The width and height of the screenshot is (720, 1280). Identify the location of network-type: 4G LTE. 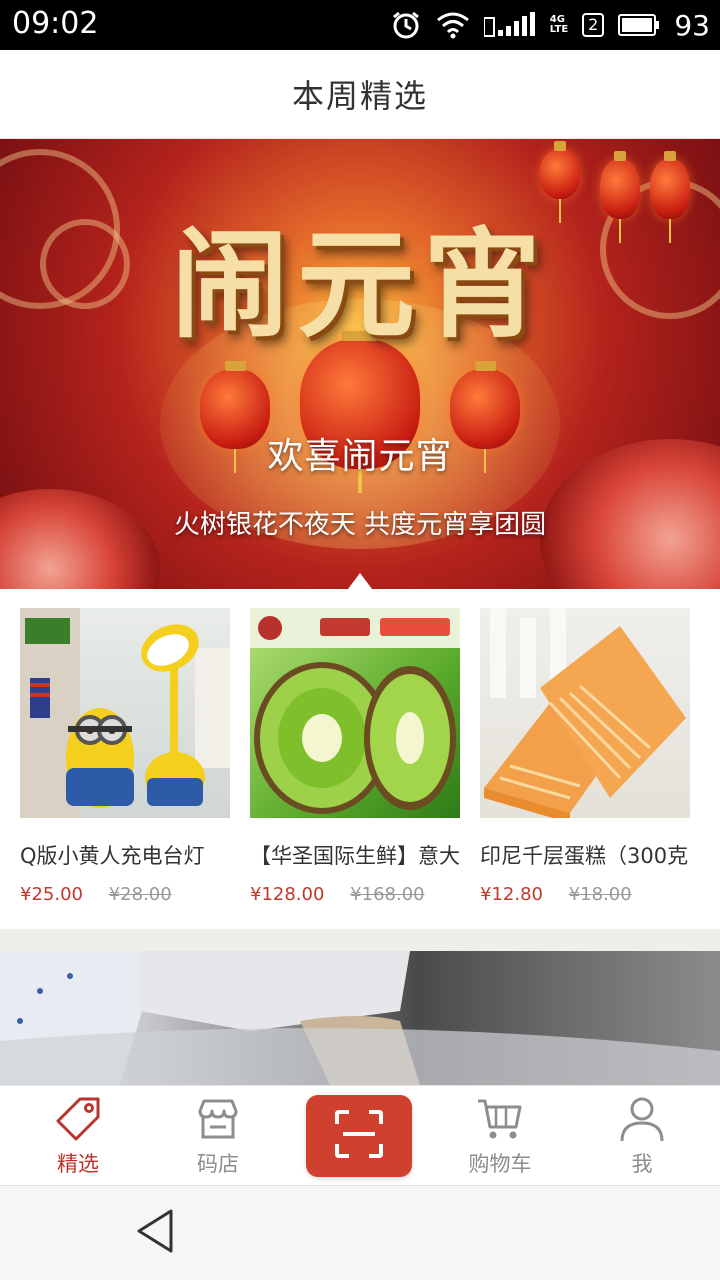
(559, 24).